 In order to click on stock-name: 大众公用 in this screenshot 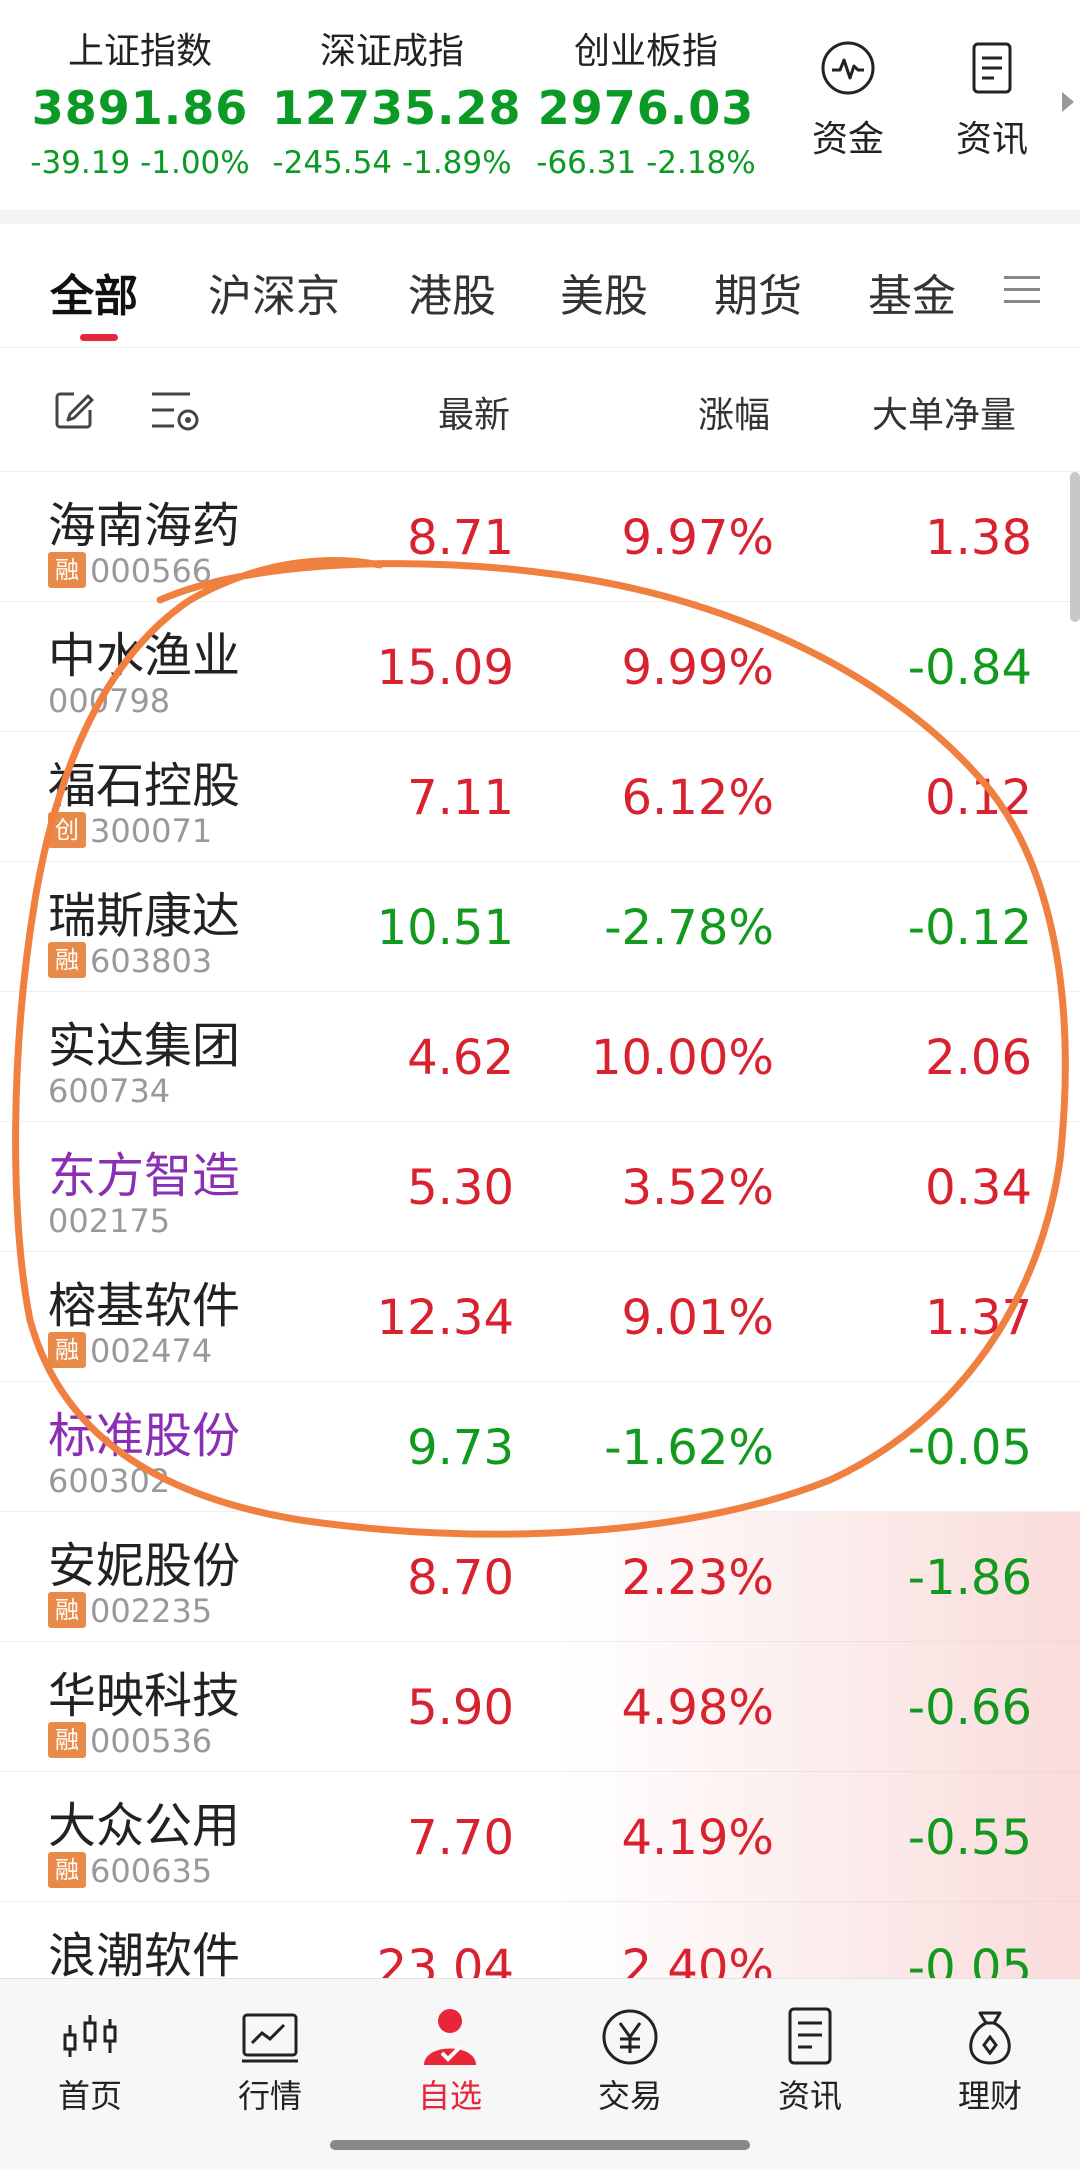, I will do `click(144, 1826)`.